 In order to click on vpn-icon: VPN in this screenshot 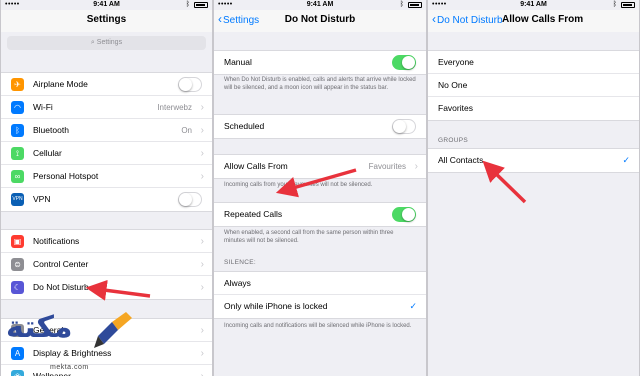, I will do `click(17, 199)`.